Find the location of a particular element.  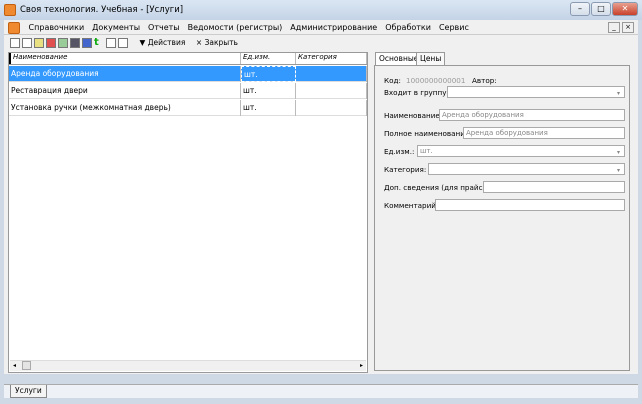

table-row: Аренда оборудования шт. is located at coordinates (188, 74).